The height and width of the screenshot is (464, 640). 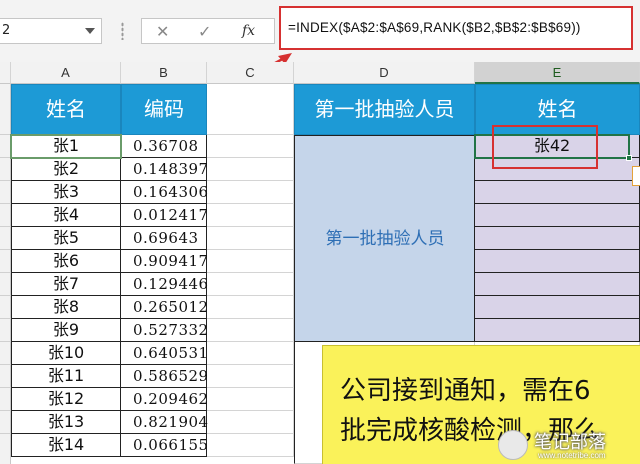 I want to click on name-cell: 张2, so click(x=66, y=169).